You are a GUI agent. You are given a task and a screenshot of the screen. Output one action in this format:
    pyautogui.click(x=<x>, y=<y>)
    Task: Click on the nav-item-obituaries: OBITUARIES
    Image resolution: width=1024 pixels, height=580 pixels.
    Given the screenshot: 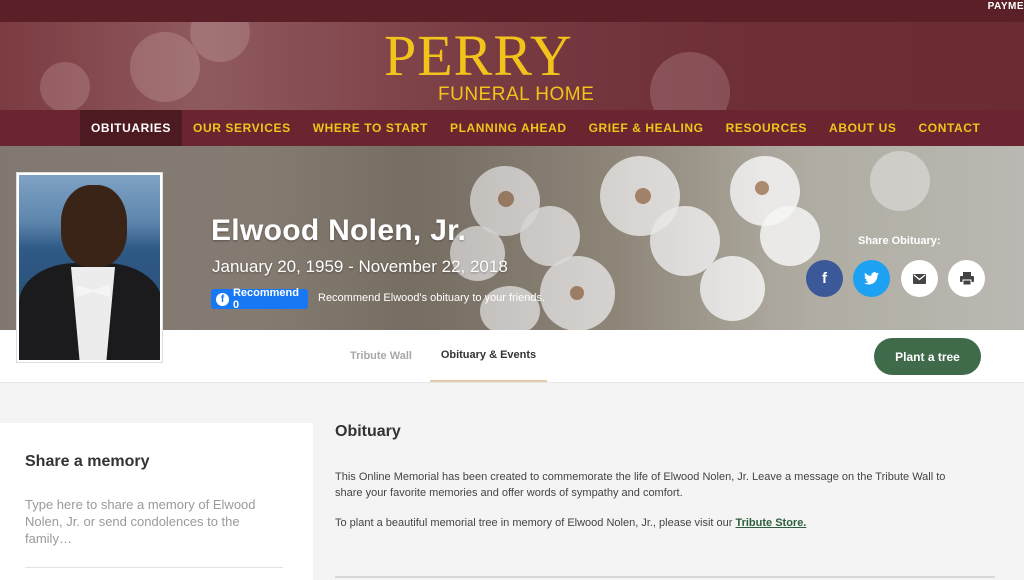 What is the action you would take?
    pyautogui.click(x=131, y=128)
    